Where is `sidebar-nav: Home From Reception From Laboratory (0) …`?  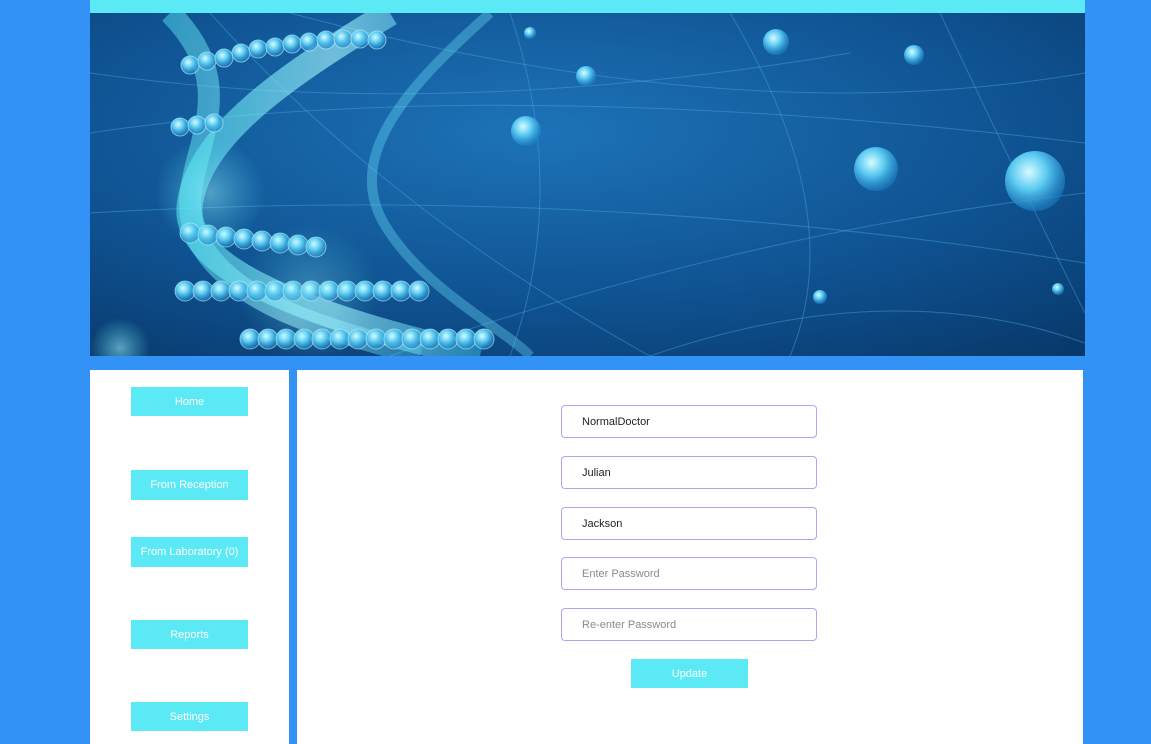 sidebar-nav: Home From Reception From Laboratory (0) … is located at coordinates (189, 557).